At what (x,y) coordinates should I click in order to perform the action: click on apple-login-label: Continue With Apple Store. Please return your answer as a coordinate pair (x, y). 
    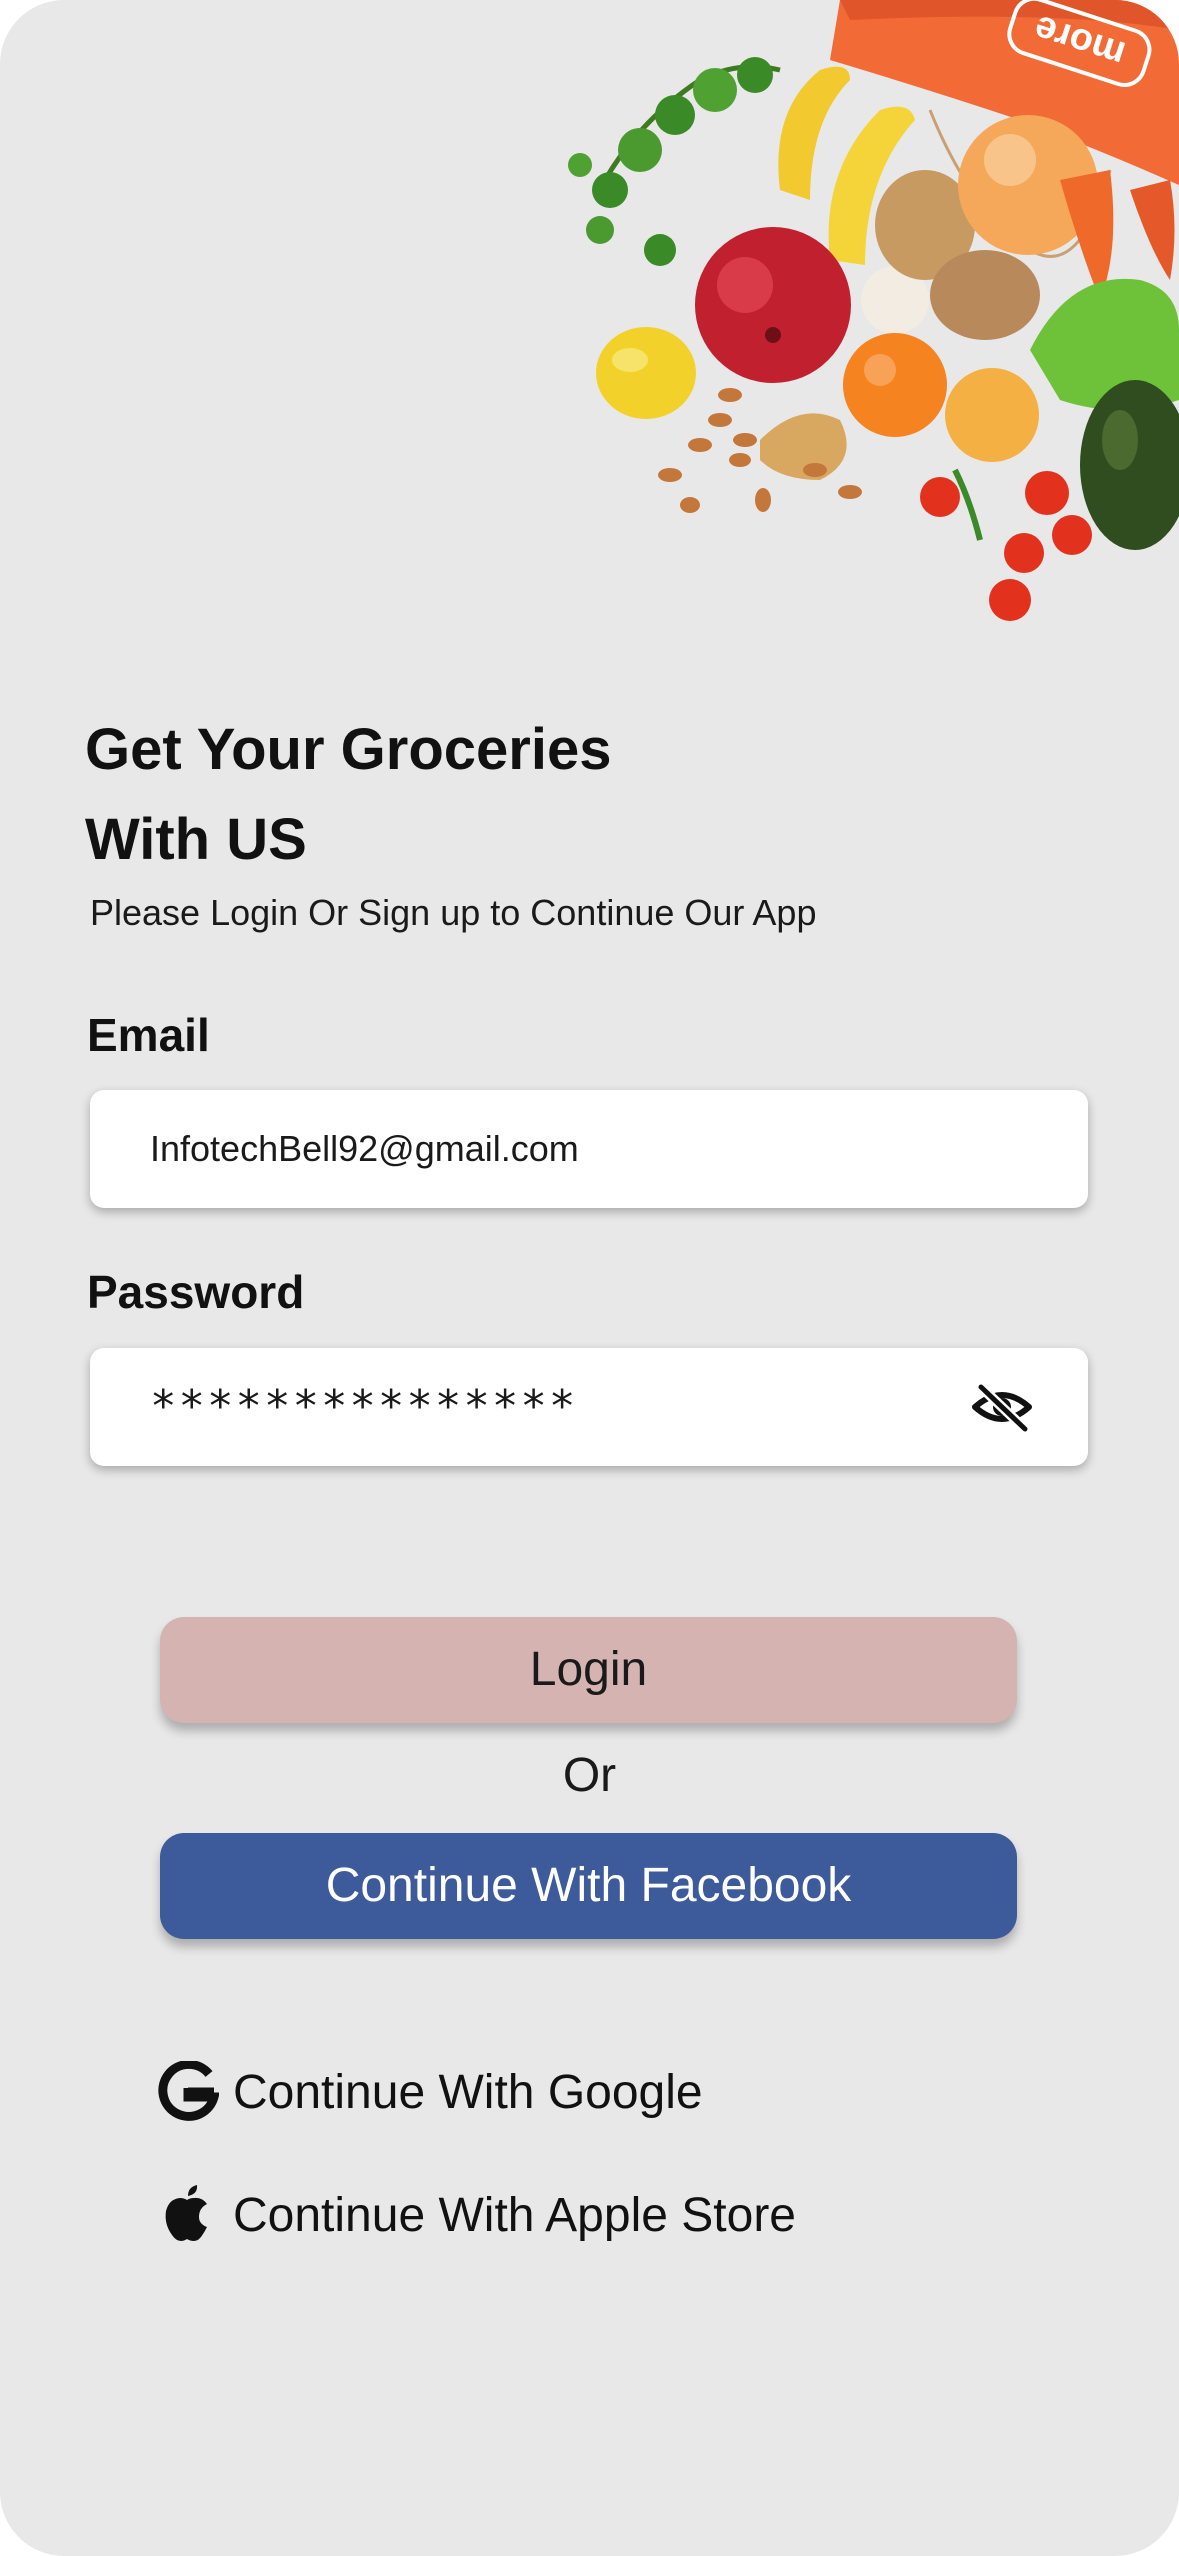
    Looking at the image, I should click on (514, 2215).